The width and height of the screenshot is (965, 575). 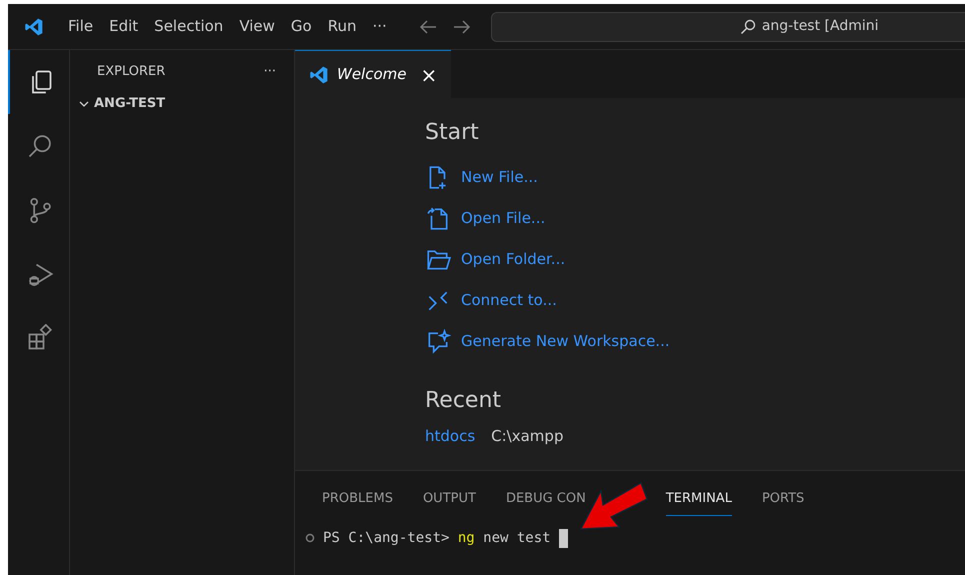 I want to click on recent-path: C:\xampp, so click(x=527, y=436).